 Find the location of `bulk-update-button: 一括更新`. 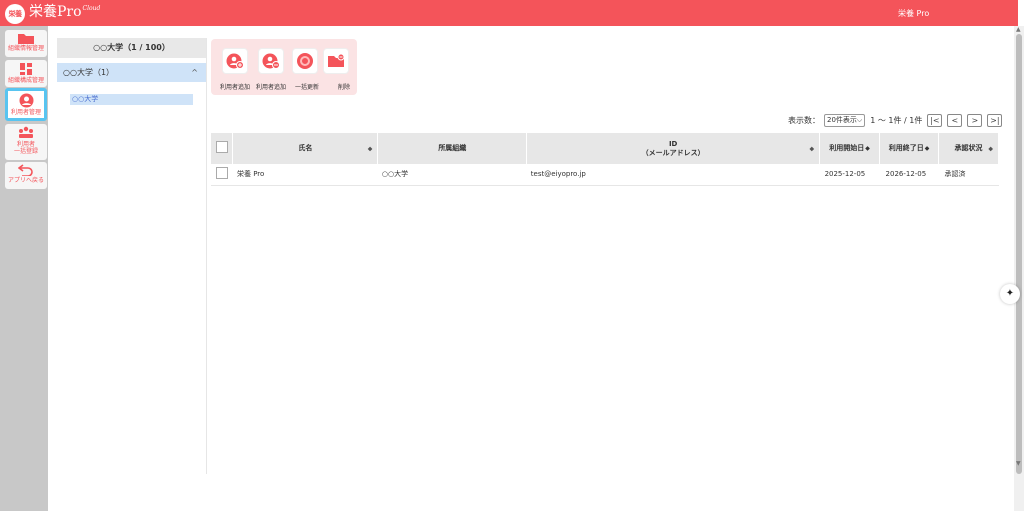

bulk-update-button: 一括更新 is located at coordinates (305, 70).